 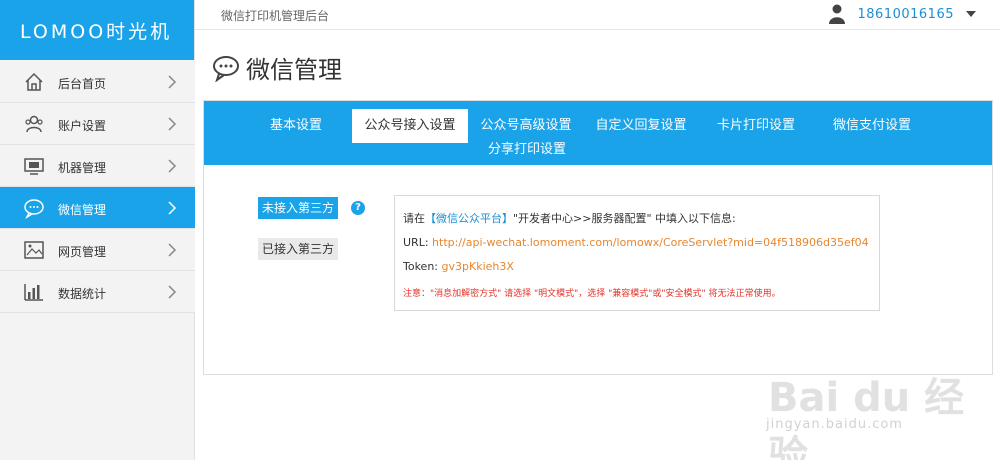 What do you see at coordinates (296, 126) in the screenshot?
I see `tab-basic-settings: 基本设置` at bounding box center [296, 126].